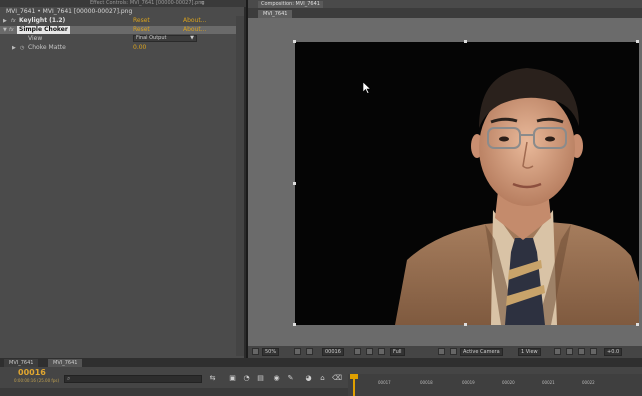  Describe the element at coordinates (32, 373) in the screenshot. I see `timeline-timecode: 00016` at that location.